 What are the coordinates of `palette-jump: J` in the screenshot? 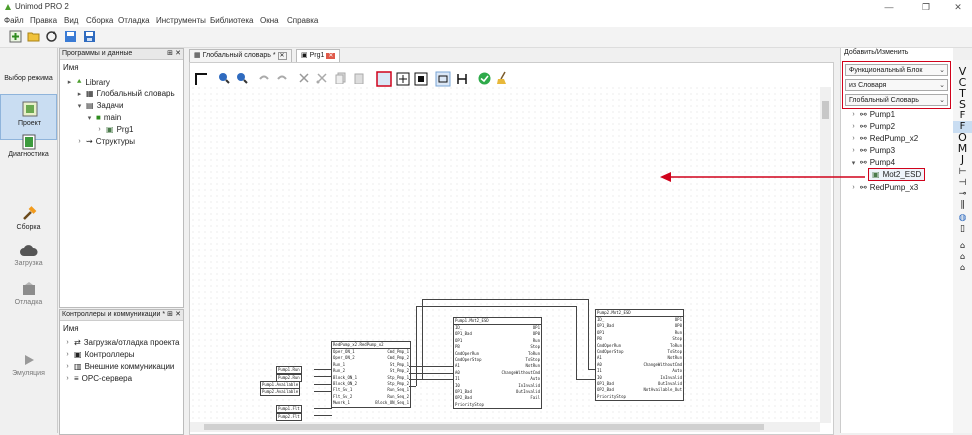 It's located at (962, 160).